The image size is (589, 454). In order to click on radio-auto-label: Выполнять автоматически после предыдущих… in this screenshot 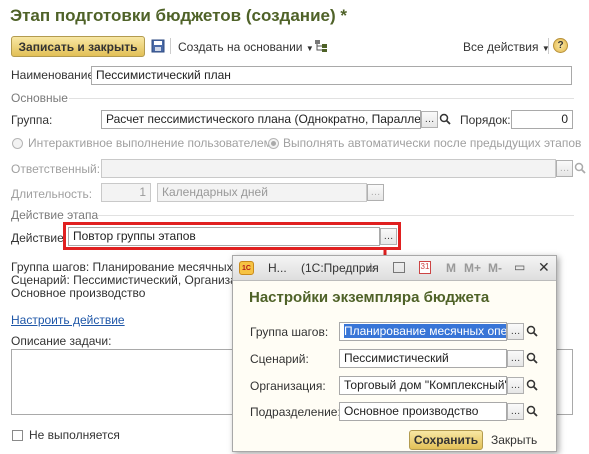, I will do `click(432, 143)`.